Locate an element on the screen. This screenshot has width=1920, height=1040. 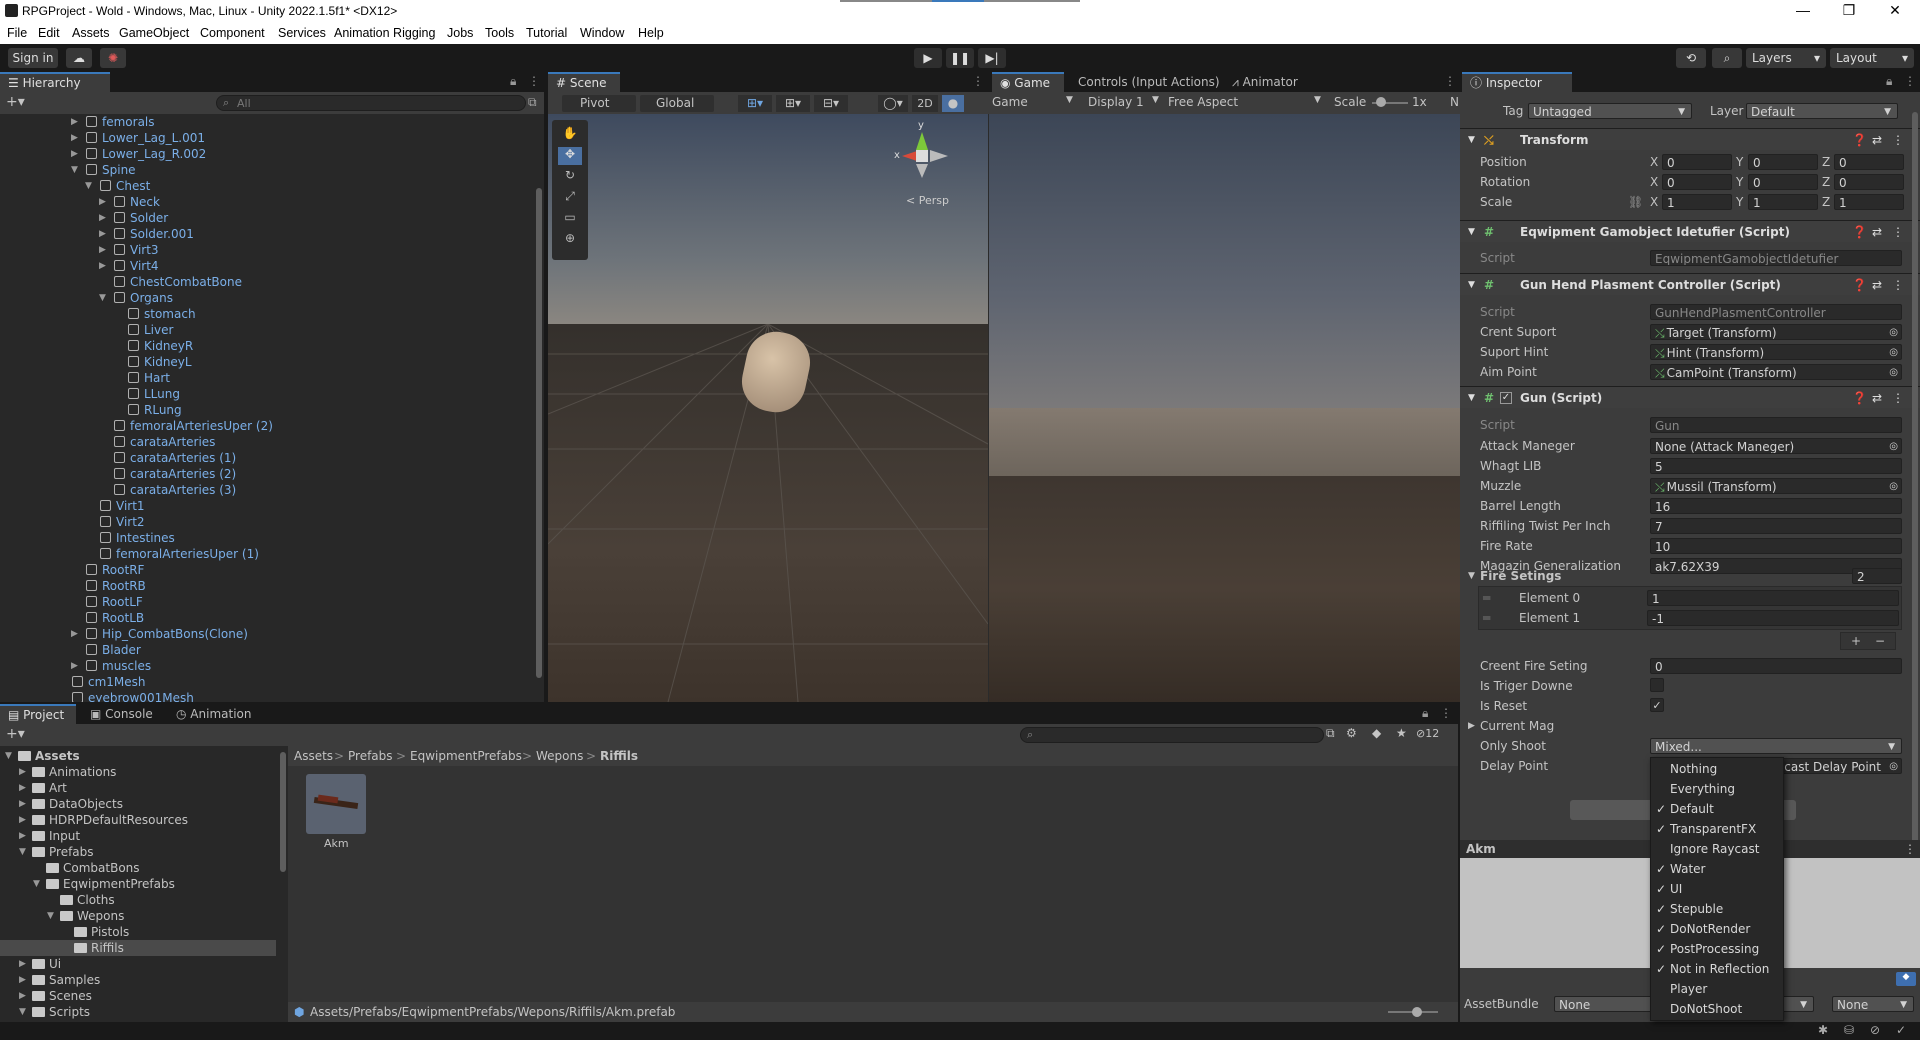
menu-gameobject: GameObject is located at coordinates (154, 33).